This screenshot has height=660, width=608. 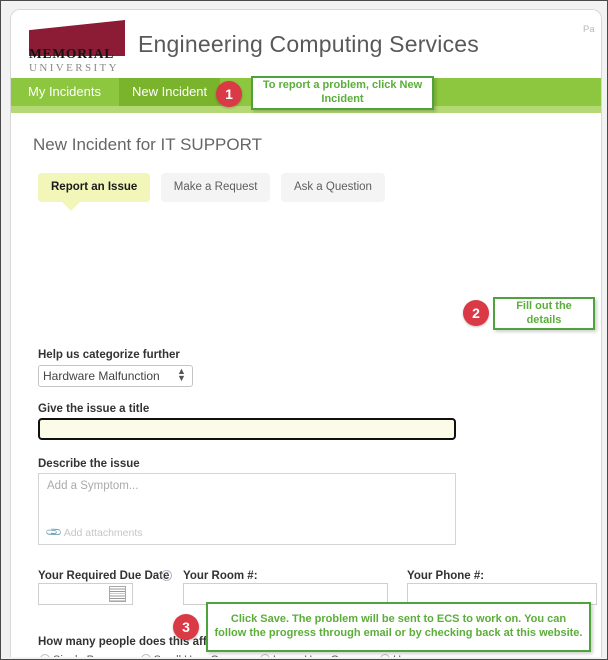 I want to click on issue-title-input, so click(x=247, y=429).